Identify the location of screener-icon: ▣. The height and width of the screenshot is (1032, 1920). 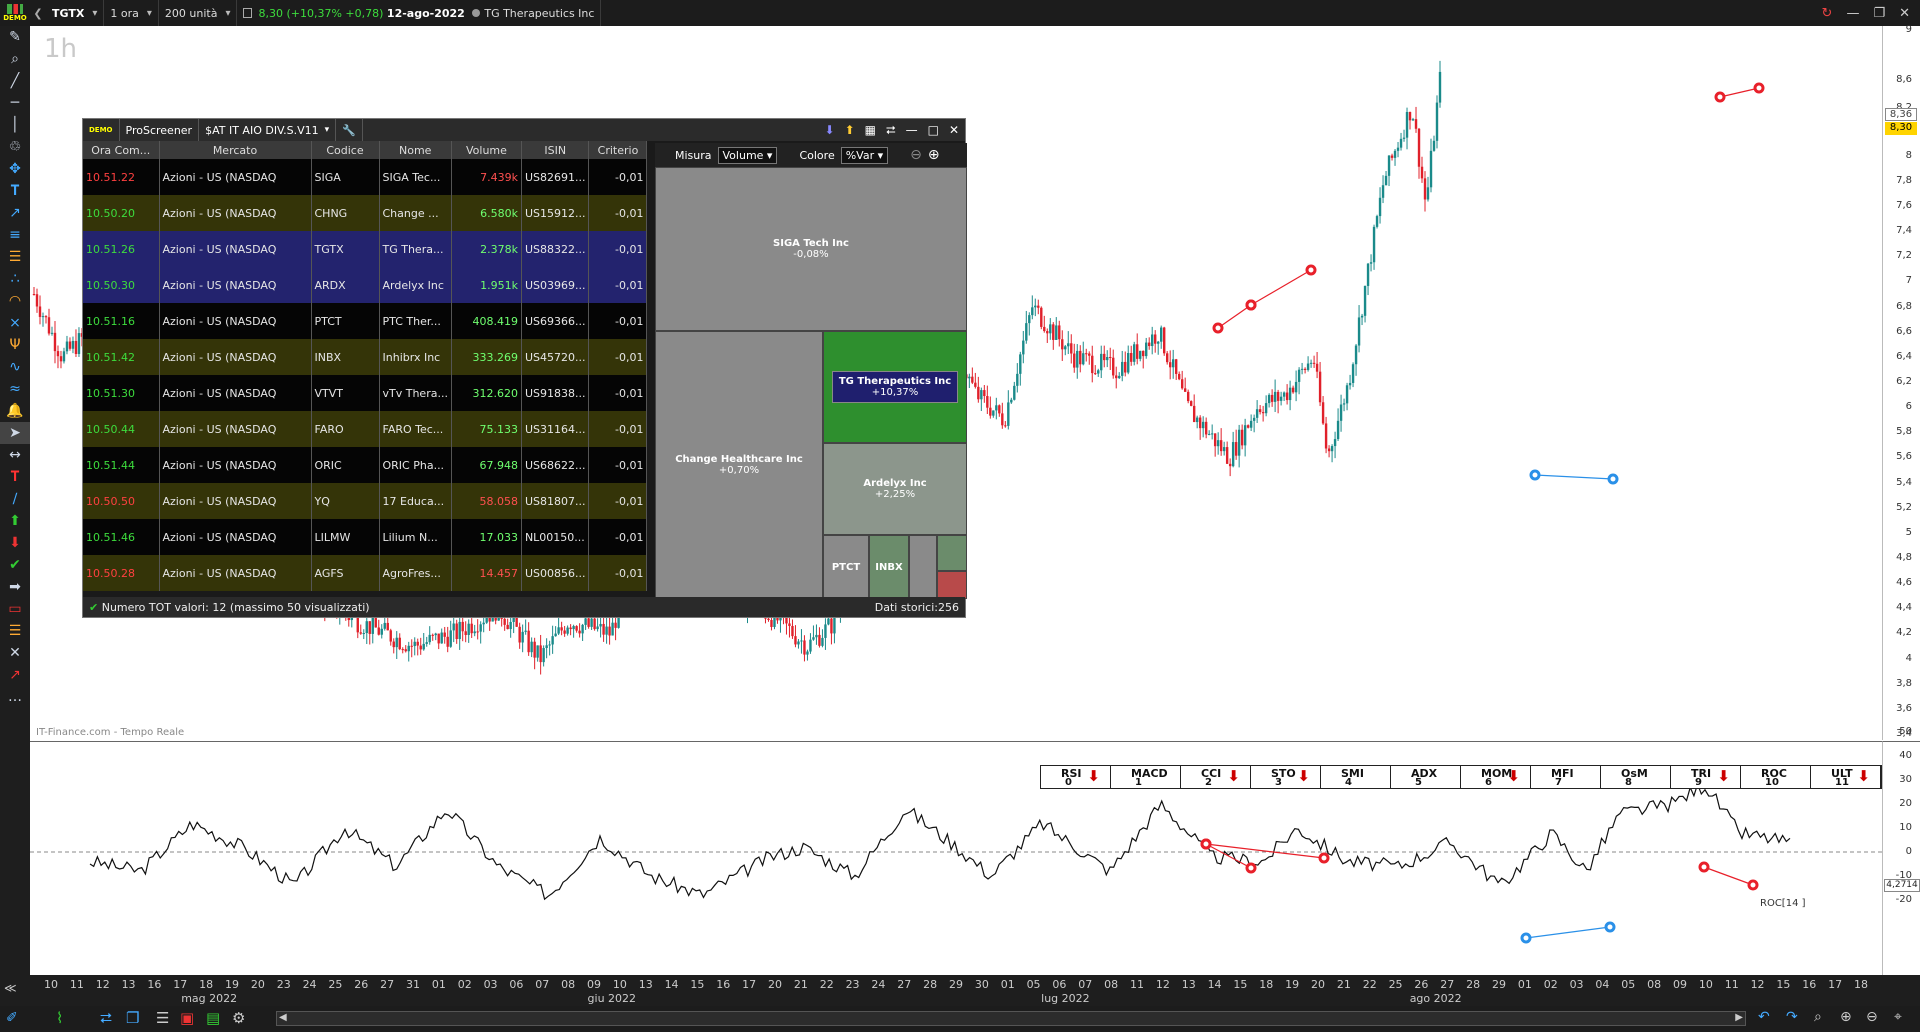
(187, 1018).